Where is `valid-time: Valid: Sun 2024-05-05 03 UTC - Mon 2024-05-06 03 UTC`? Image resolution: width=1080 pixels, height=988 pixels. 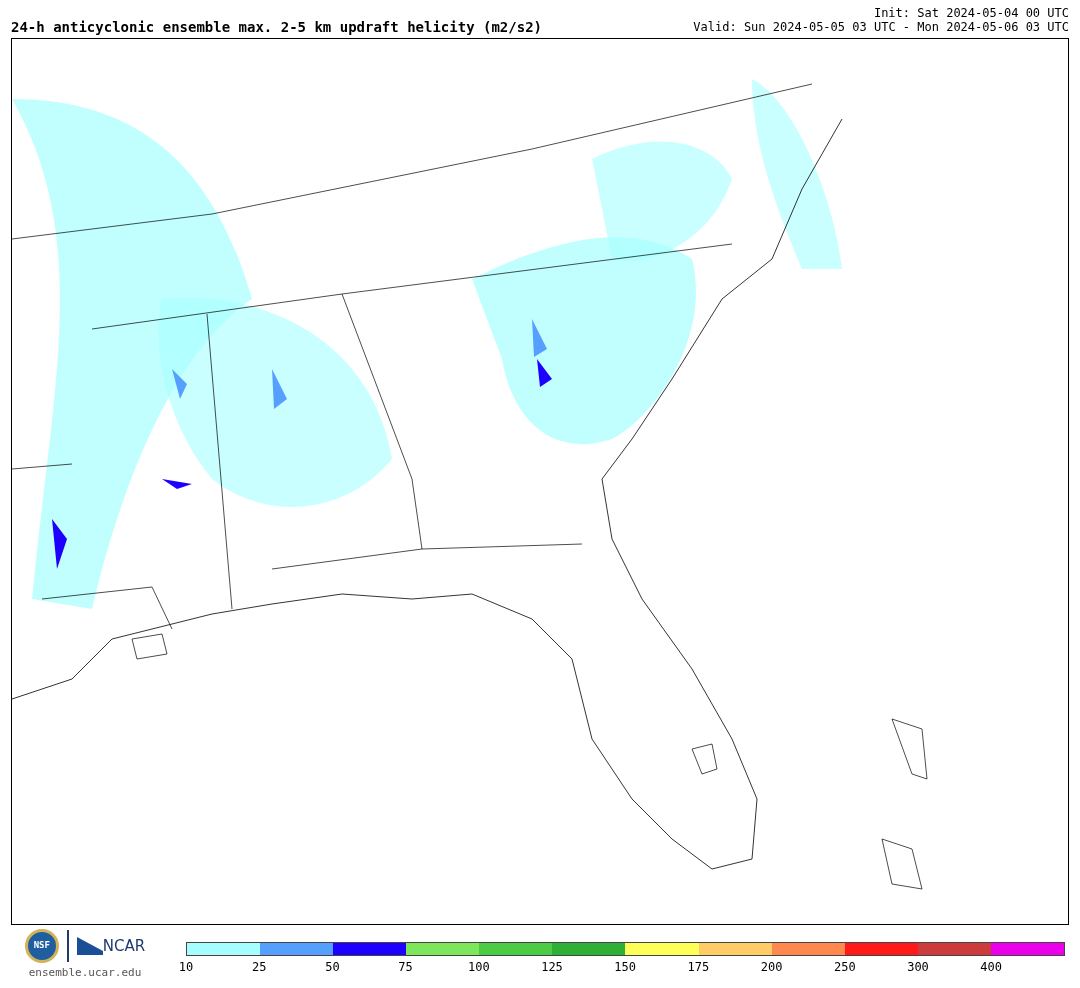
valid-time: Valid: Sun 2024-05-05 03 UTC - Mon 2024-05-06 03 UTC is located at coordinates (881, 27).